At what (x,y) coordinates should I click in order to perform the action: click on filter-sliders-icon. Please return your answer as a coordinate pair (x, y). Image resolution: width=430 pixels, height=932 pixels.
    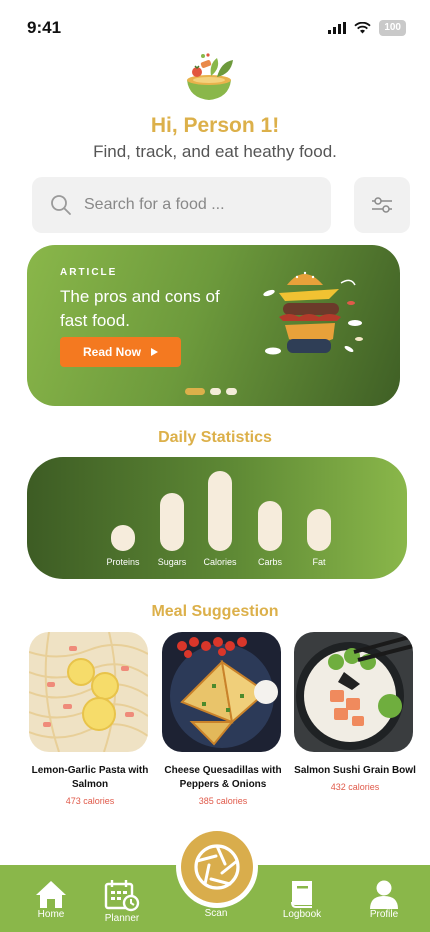
    Looking at the image, I should click on (382, 205).